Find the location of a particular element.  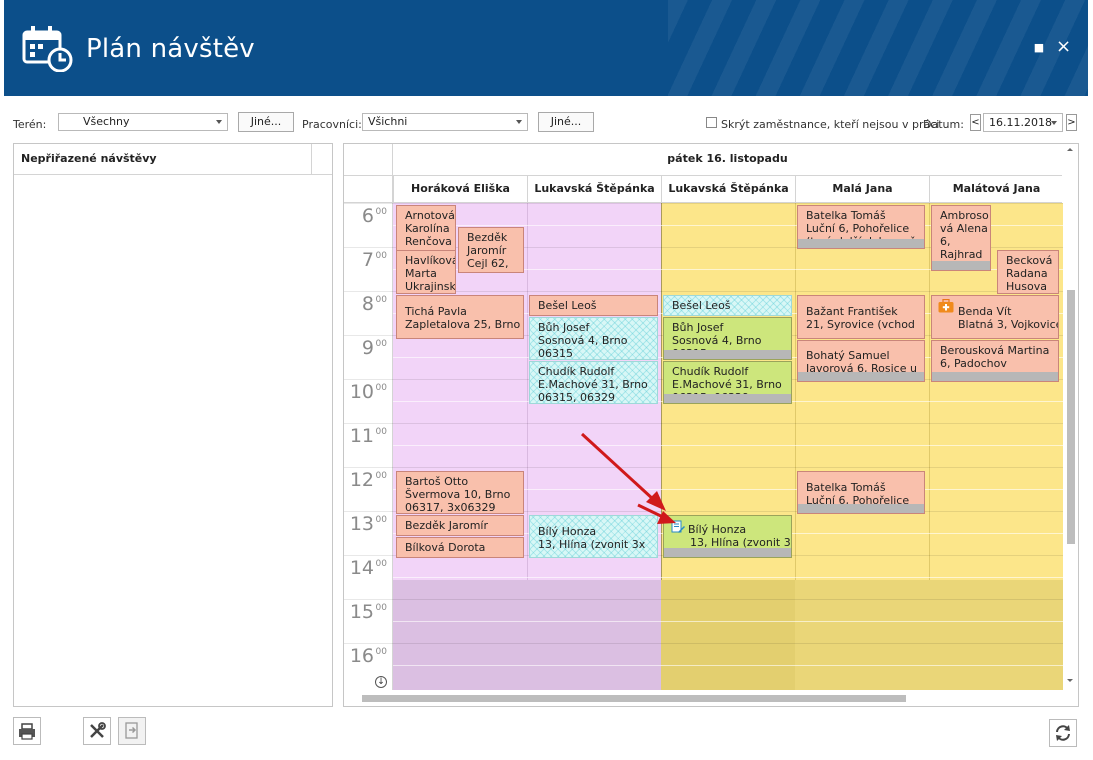

time-slot-label: 12 00 is located at coordinates (368, 489).